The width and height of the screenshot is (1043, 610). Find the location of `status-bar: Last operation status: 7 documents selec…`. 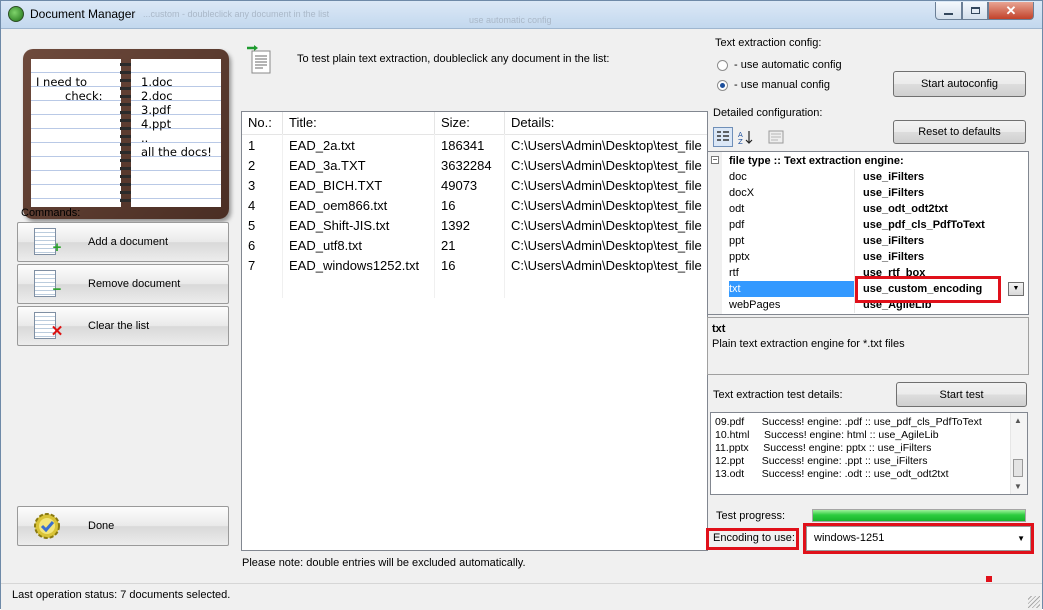

status-bar: Last operation status: 7 documents selec… is located at coordinates (521, 596).